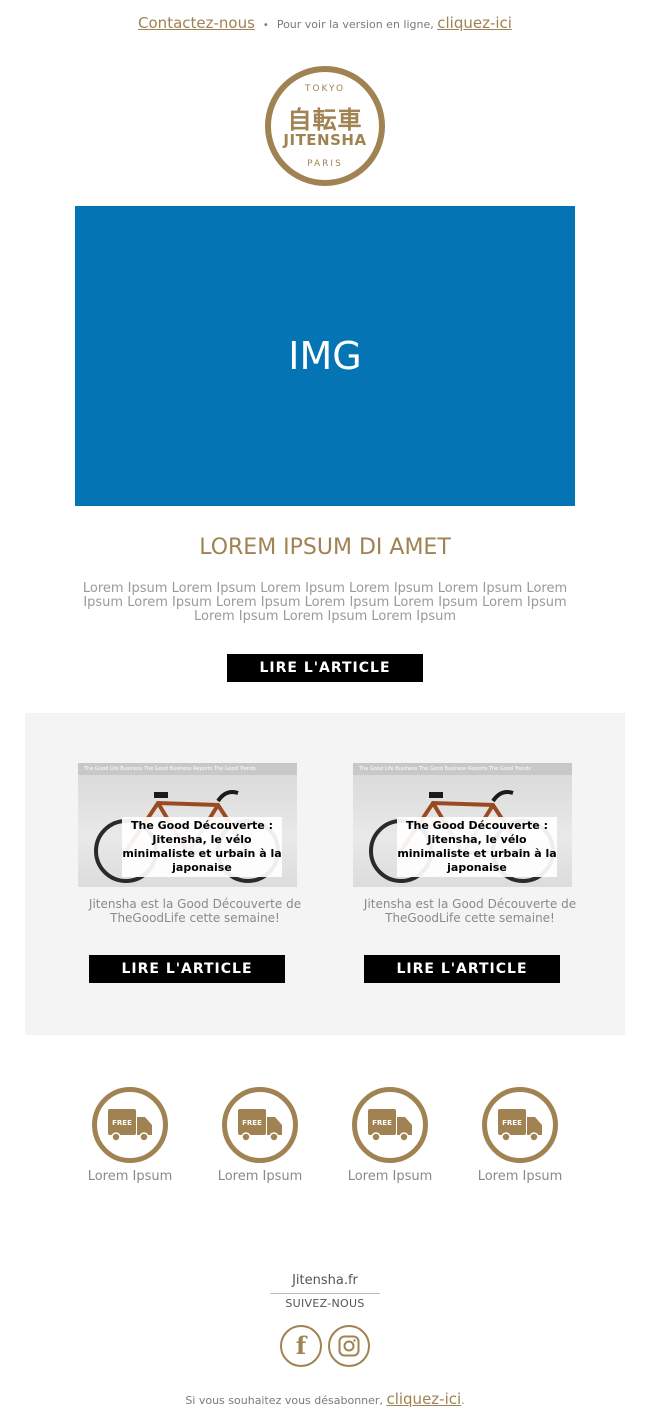  I want to click on jitensha-logo: TOKYO 自転車 JITENSHA PARIS, so click(325, 126).